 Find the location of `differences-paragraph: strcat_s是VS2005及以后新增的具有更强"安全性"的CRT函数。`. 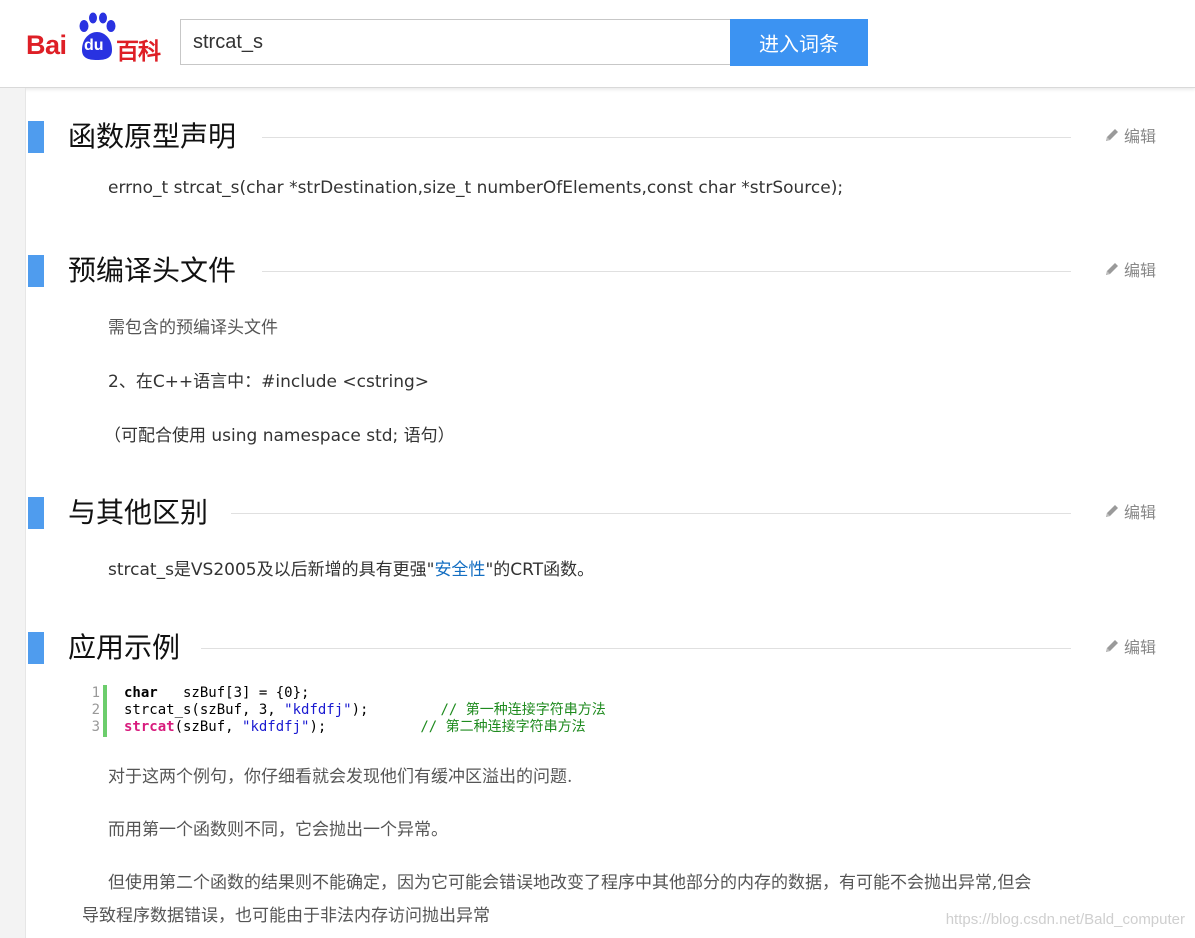

differences-paragraph: strcat_s是VS2005及以后新增的具有更强"安全性"的CRT函数。 is located at coordinates (351, 567).